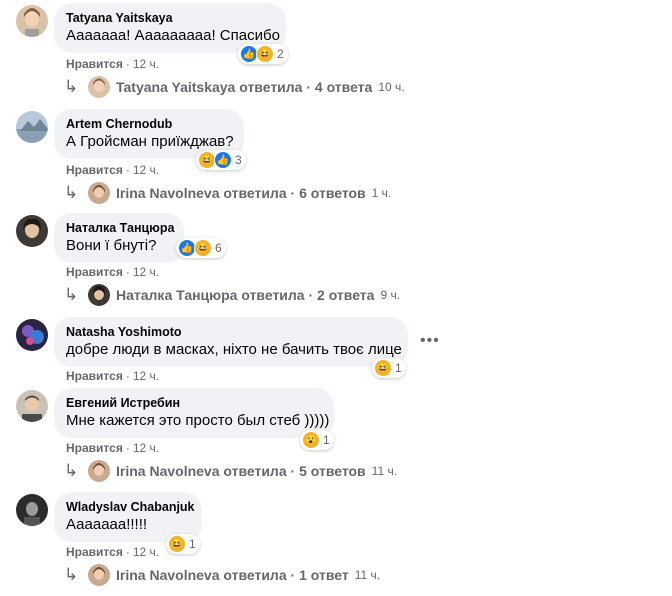  What do you see at coordinates (390, 295) in the screenshot?
I see `reply-time: 9 ч.` at bounding box center [390, 295].